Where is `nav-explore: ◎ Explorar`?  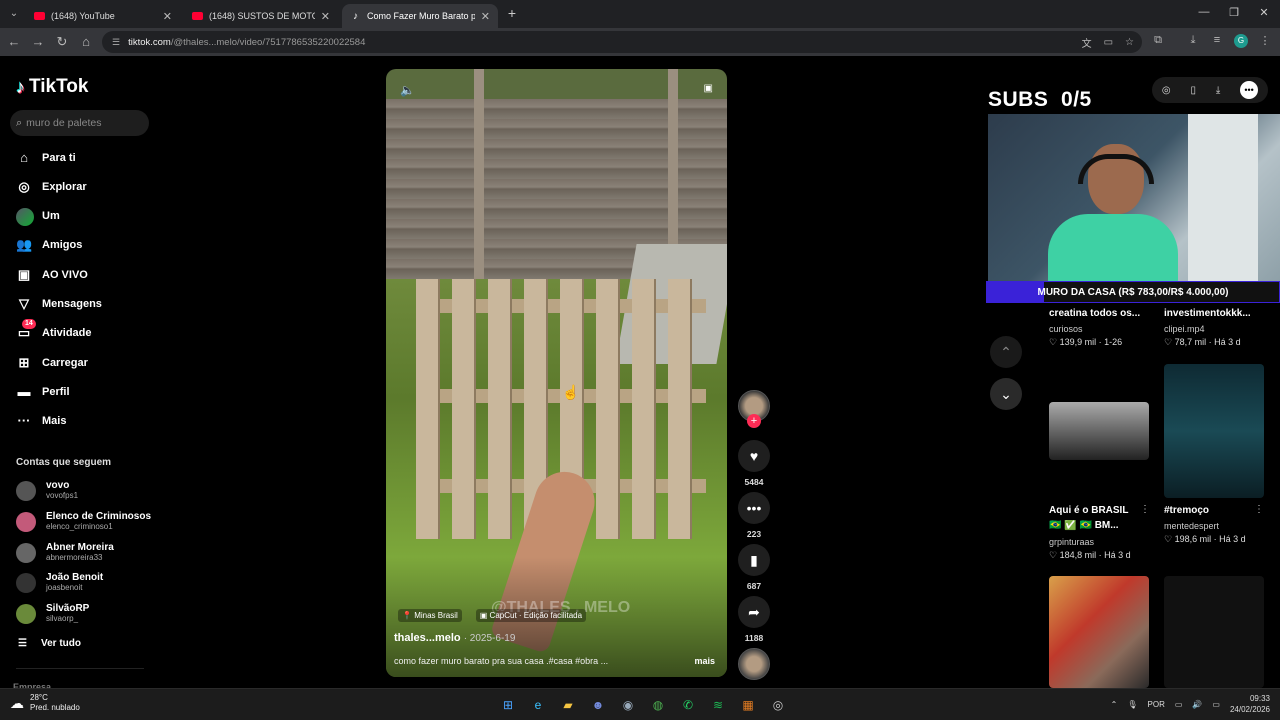
nav-explore: ◎ Explorar is located at coordinates (51, 187).